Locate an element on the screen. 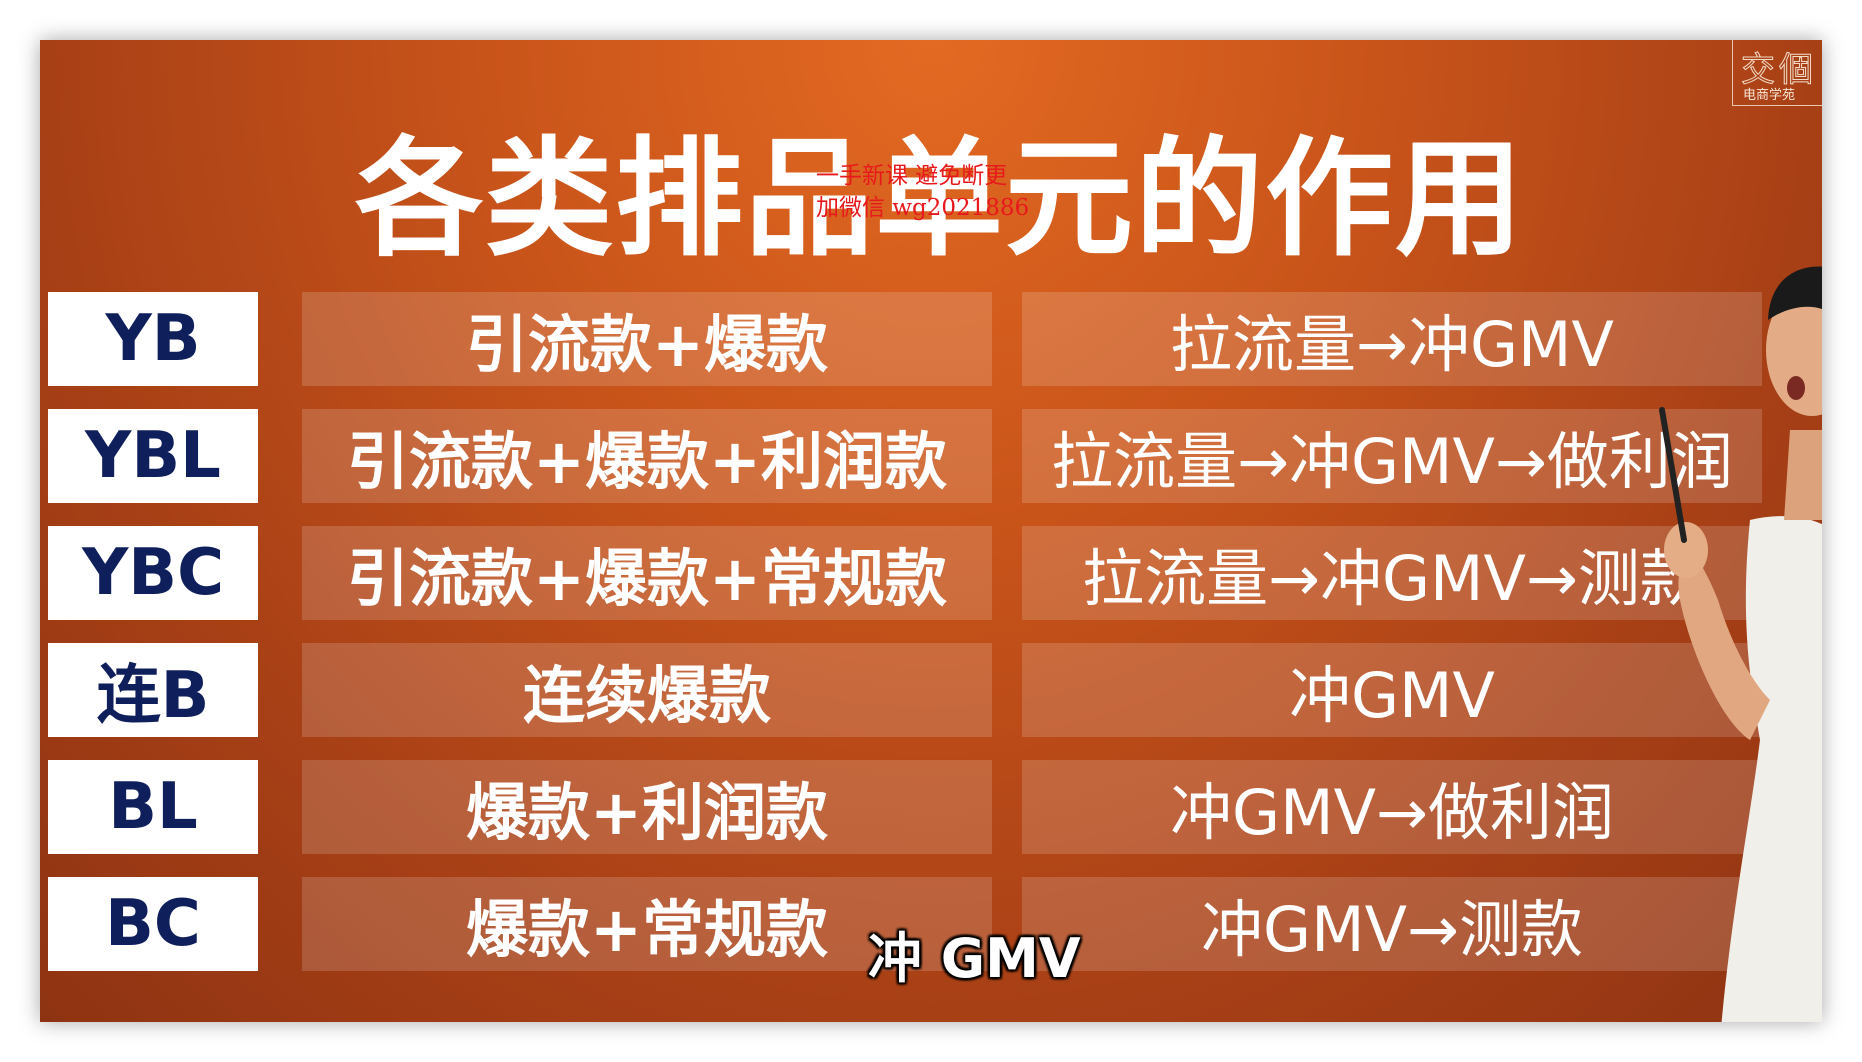 The height and width of the screenshot is (1062, 1862). unit-products: 引流款+爆款+利润款 is located at coordinates (647, 456).